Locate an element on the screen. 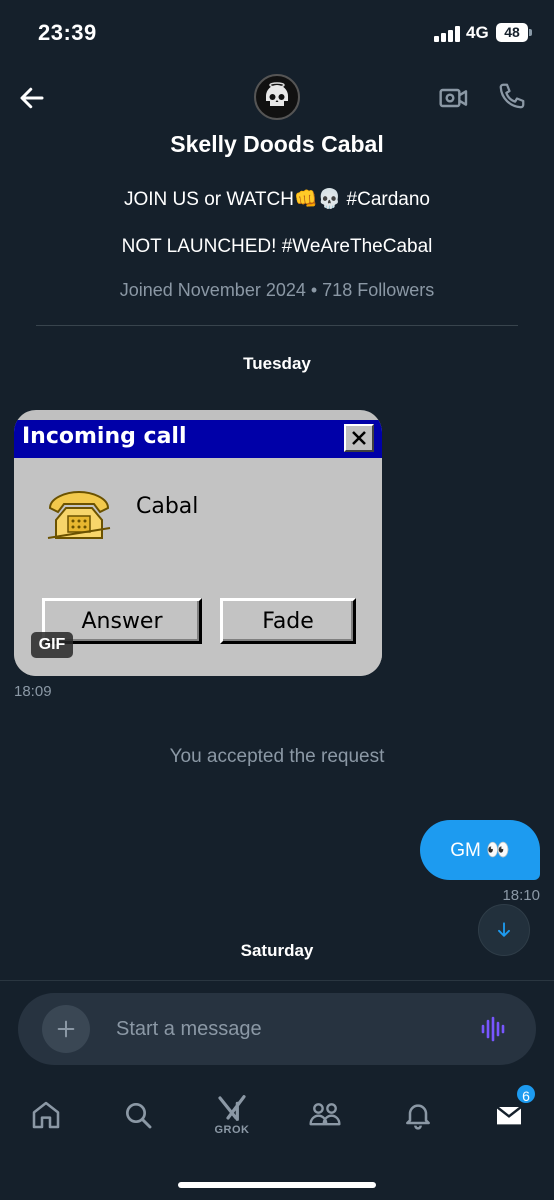 The height and width of the screenshot is (1200, 554). my-message-timestamp: 18:10 is located at coordinates (521, 895).